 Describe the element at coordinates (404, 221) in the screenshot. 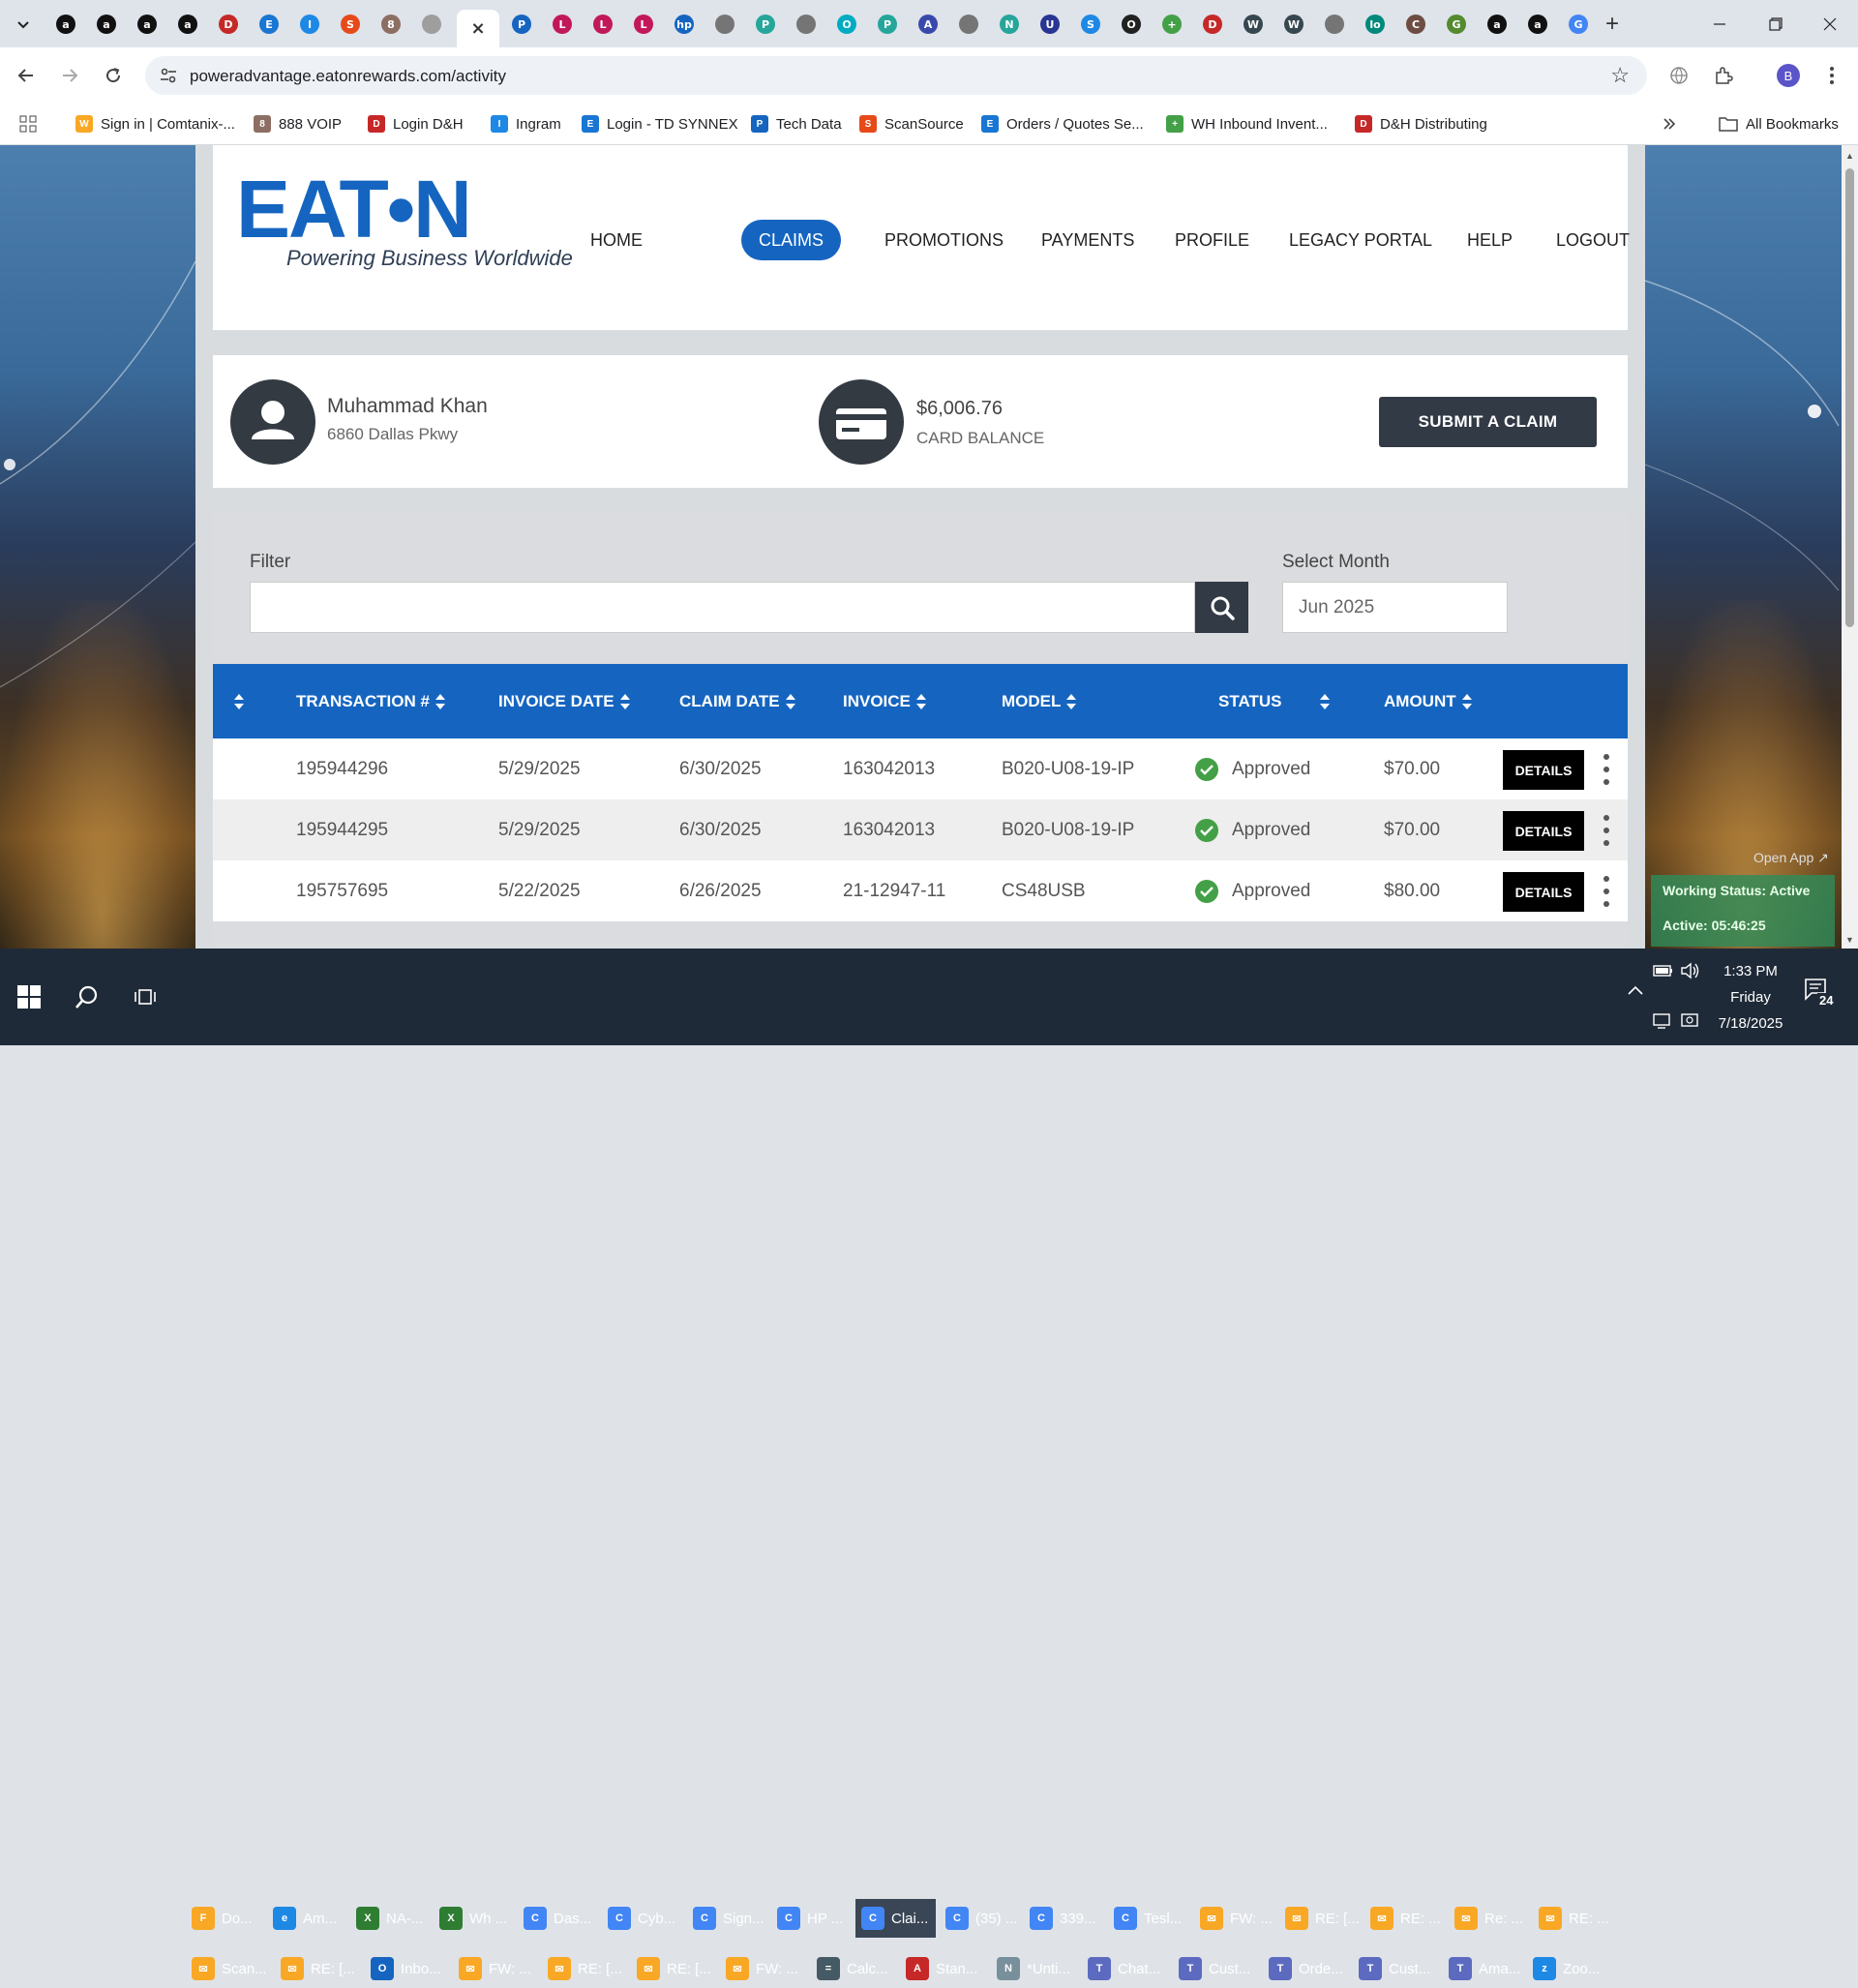

I see `eaton-logo: EAT•N Powering Business Worldwide` at that location.